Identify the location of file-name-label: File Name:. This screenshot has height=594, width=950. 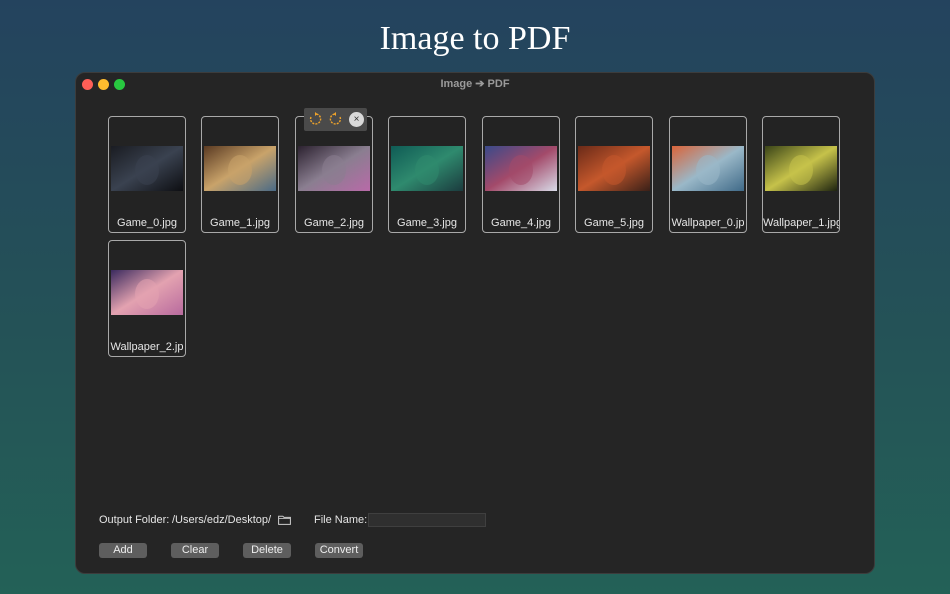
(341, 520).